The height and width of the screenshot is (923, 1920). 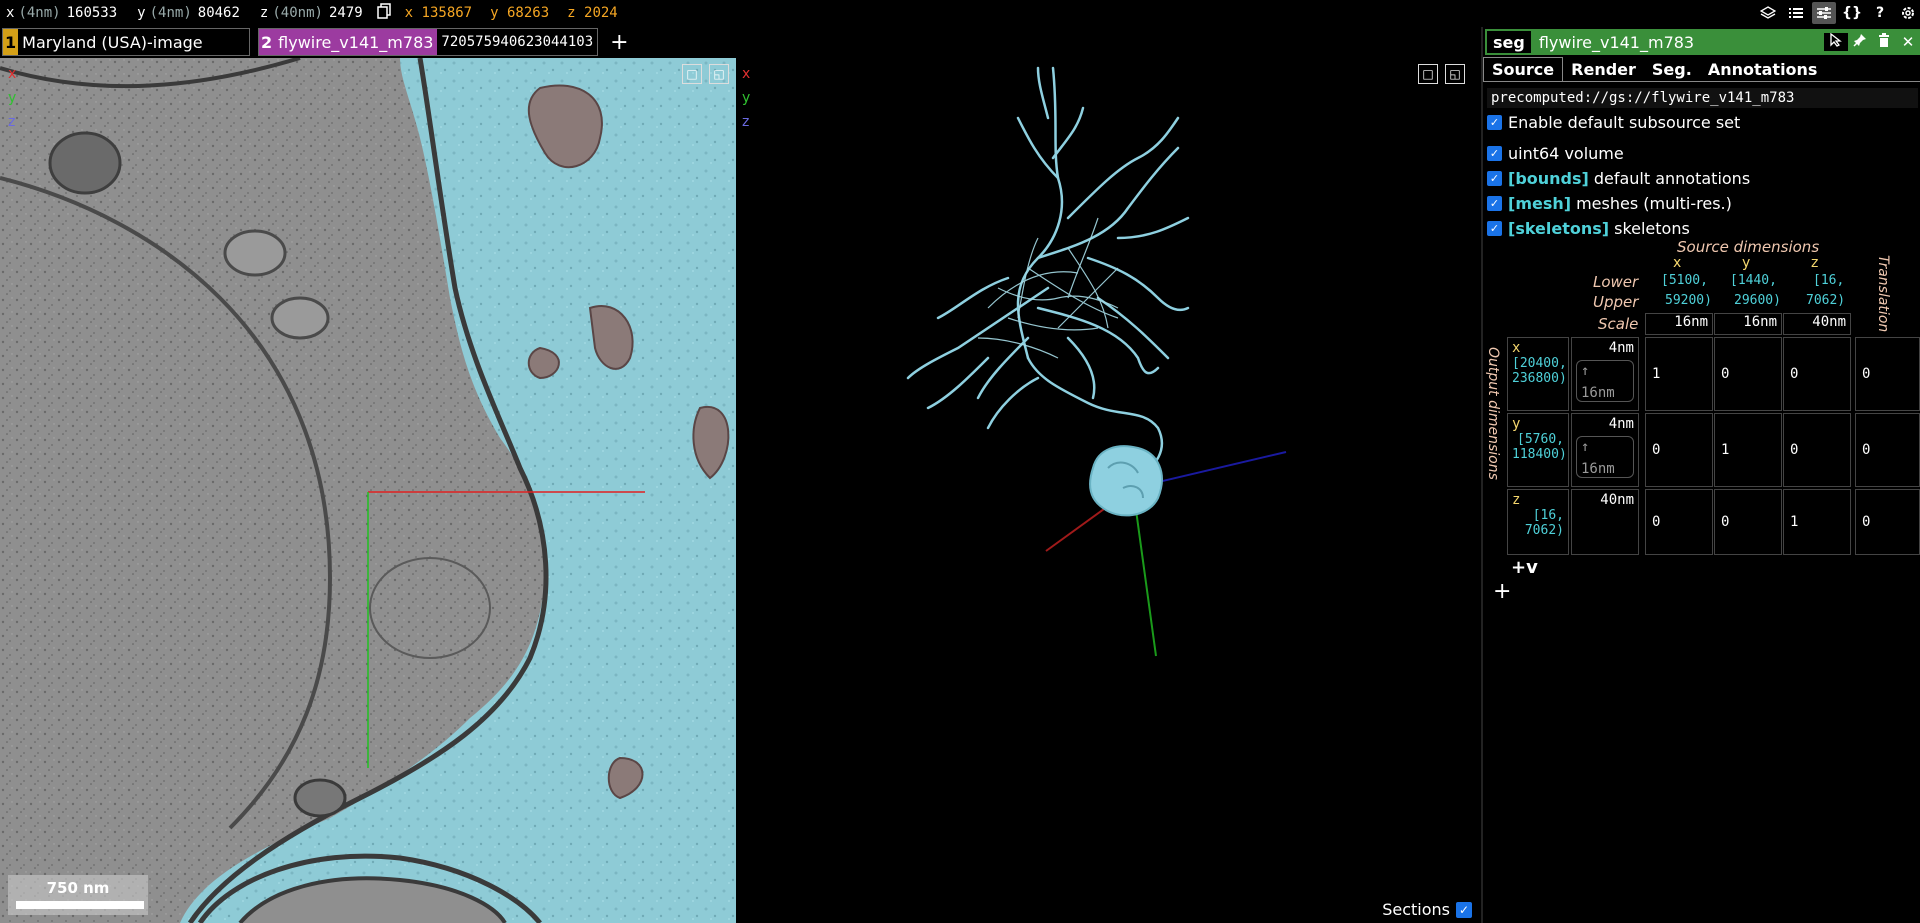 I want to click on help-icon: ?, so click(x=1880, y=13).